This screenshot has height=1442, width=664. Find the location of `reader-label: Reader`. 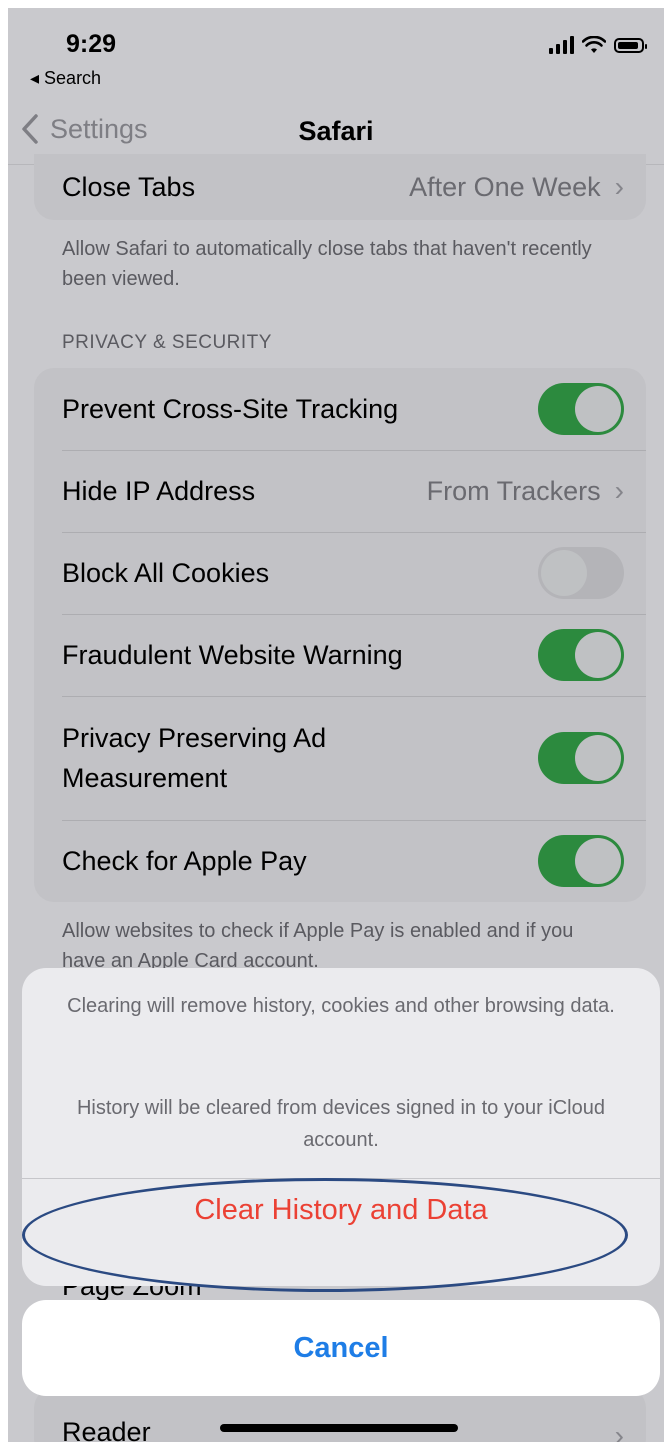

reader-label: Reader is located at coordinates (106, 1429).